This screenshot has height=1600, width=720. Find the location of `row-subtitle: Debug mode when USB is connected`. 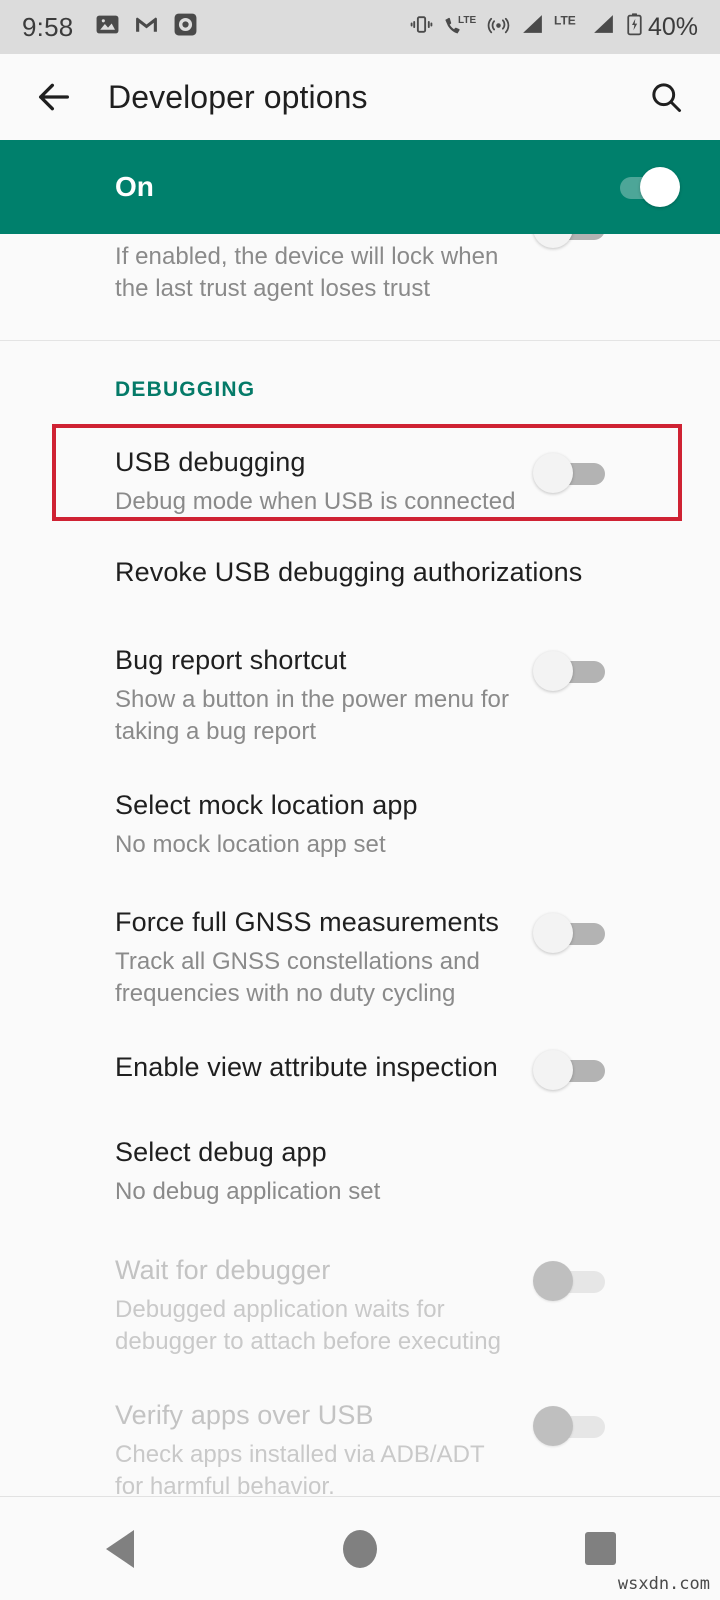

row-subtitle: Debug mode when USB is connected is located at coordinates (315, 501).